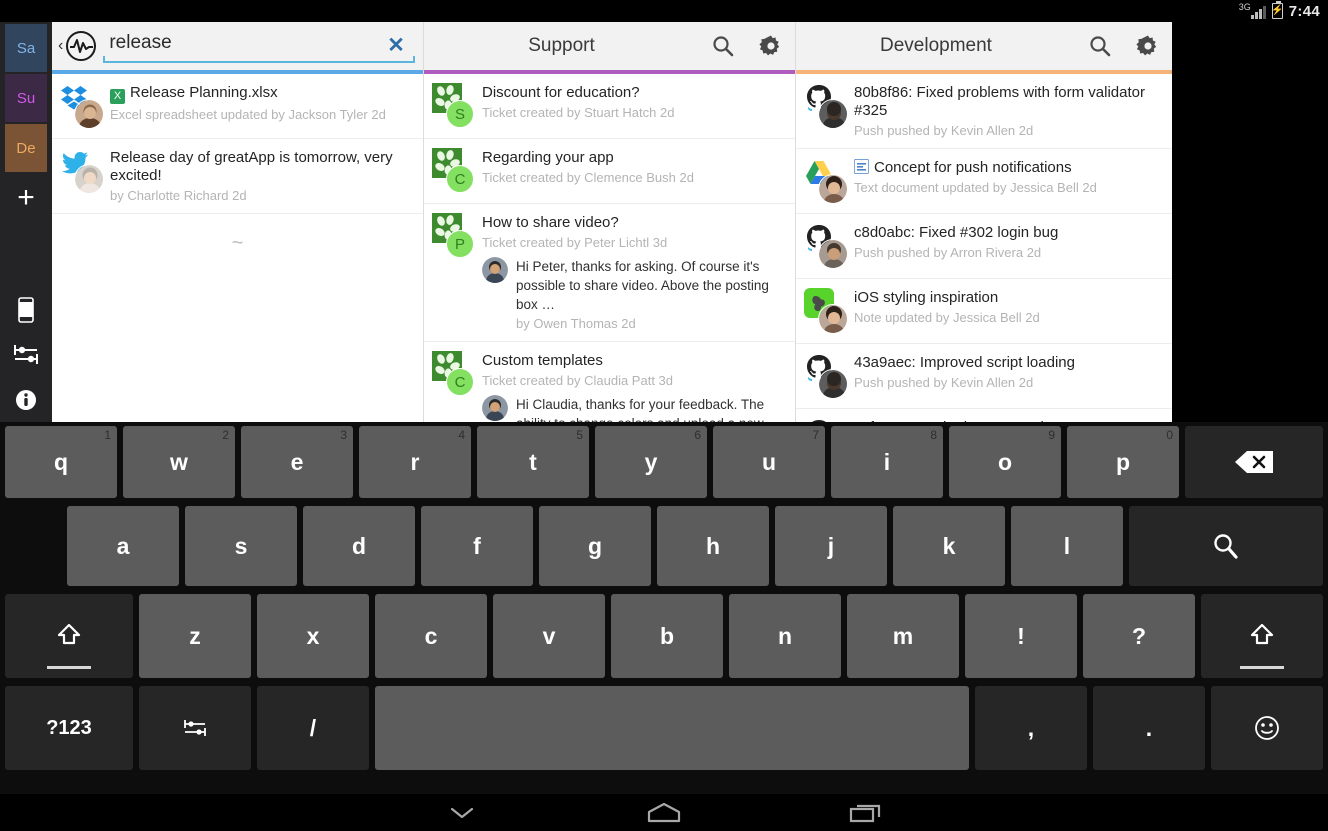 The image size is (1328, 831). Describe the element at coordinates (60, 46) in the screenshot. I see `back-chevron-icon: ‹` at that location.